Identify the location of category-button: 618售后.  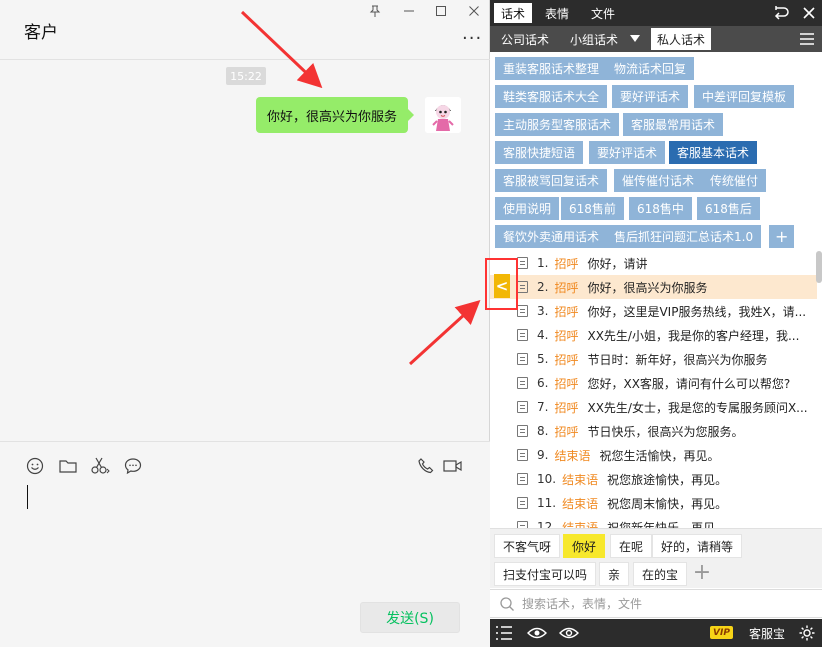
(728, 208).